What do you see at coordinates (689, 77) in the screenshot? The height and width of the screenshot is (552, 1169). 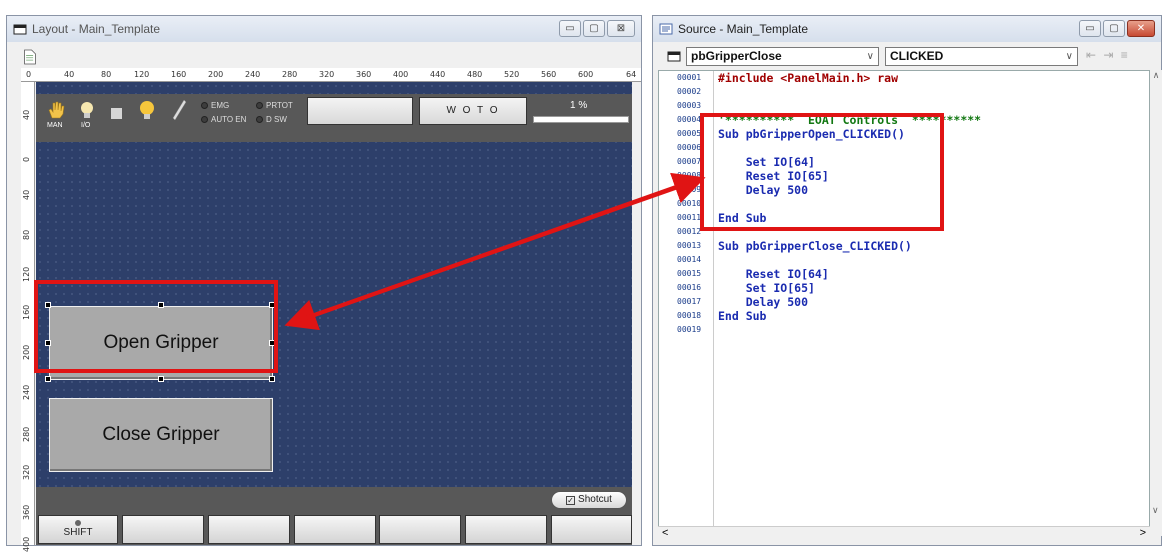 I see `line-number: 00001` at bounding box center [689, 77].